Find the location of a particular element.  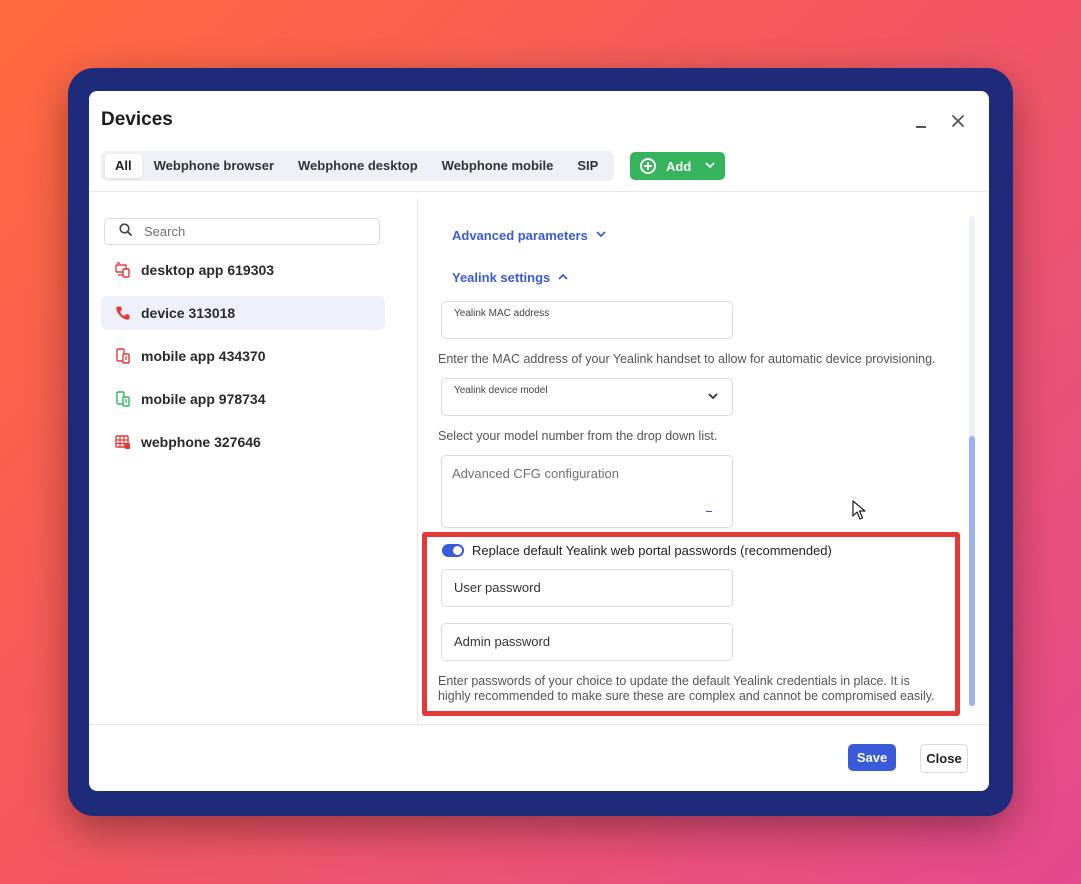

admin-password-label: Admin password is located at coordinates (502, 641).